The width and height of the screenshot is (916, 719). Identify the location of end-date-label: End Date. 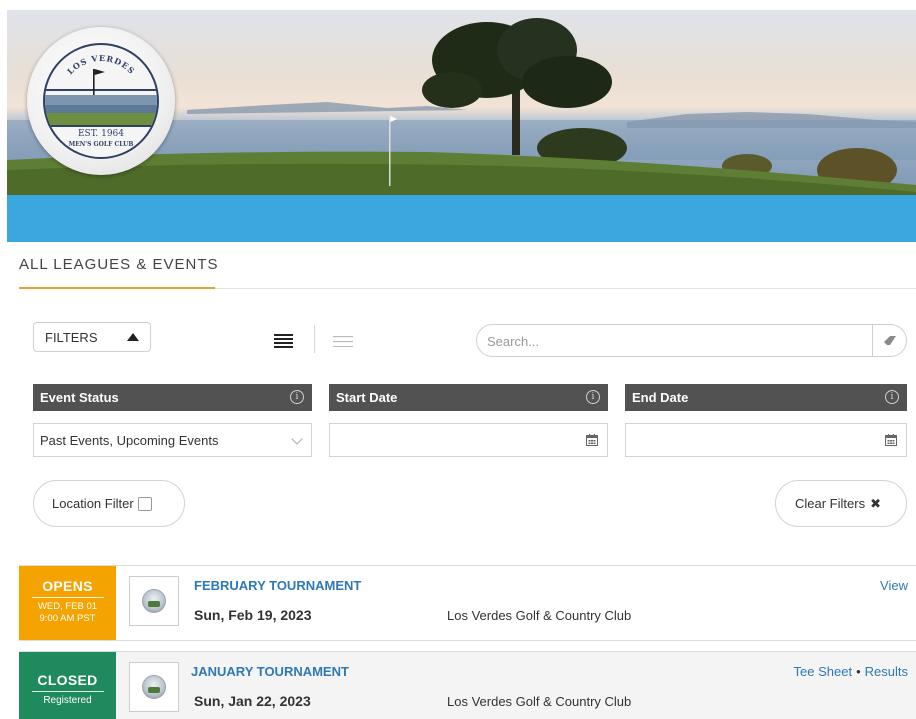
(660, 397).